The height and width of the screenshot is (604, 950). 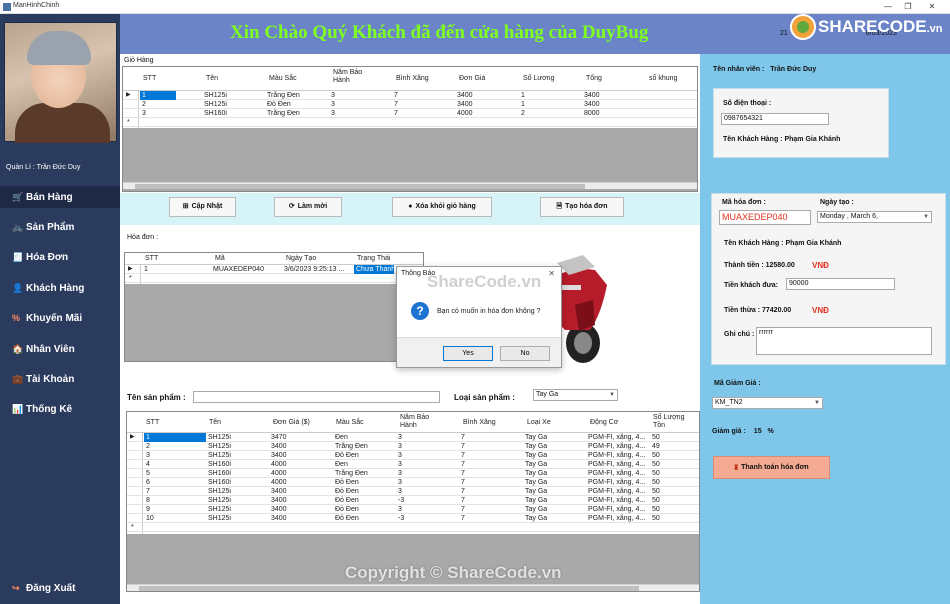 I want to click on voucher-select: KM_TN2 ▼, so click(x=767, y=403).